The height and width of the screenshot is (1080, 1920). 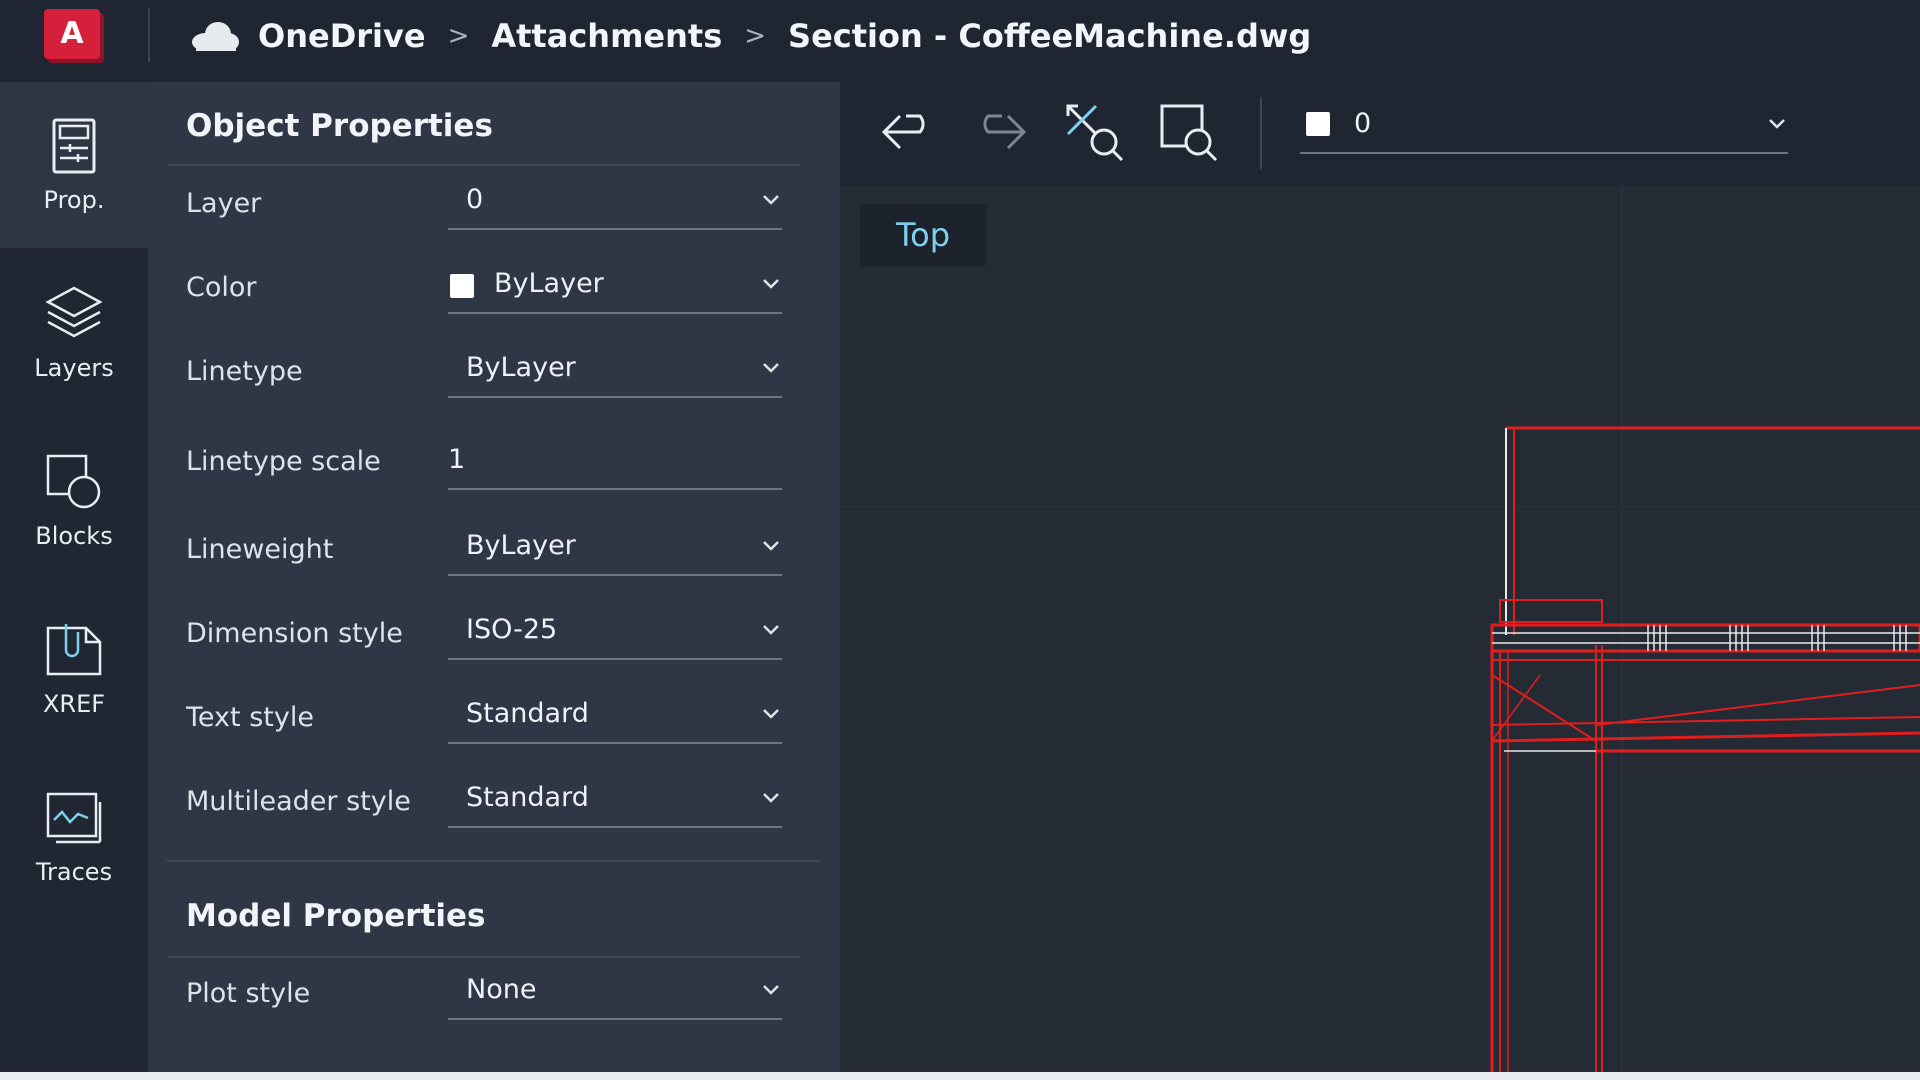 I want to click on layers-icon, so click(x=74, y=312).